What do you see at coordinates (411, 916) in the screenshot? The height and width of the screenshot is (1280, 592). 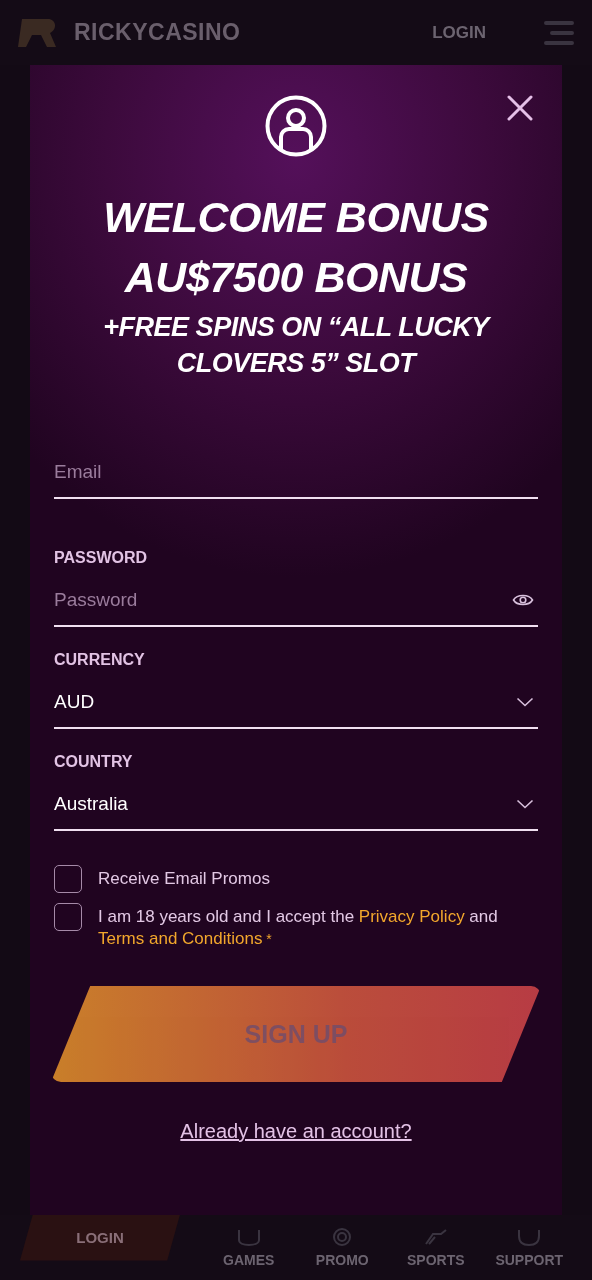 I see `link: Privacy Policy` at bounding box center [411, 916].